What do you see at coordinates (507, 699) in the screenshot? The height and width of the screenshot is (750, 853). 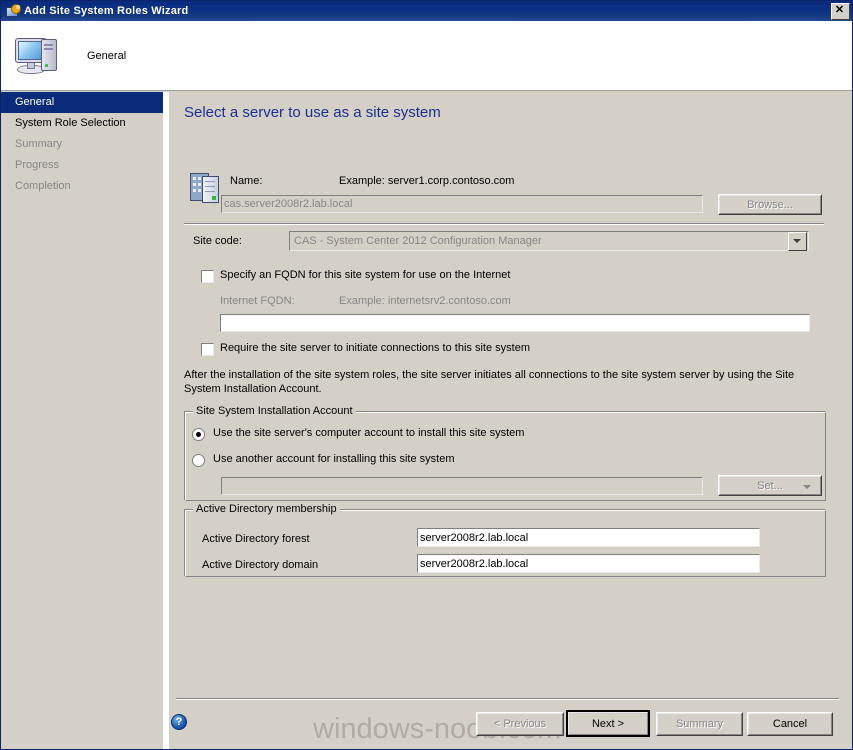 I see `footer-separator` at bounding box center [507, 699].